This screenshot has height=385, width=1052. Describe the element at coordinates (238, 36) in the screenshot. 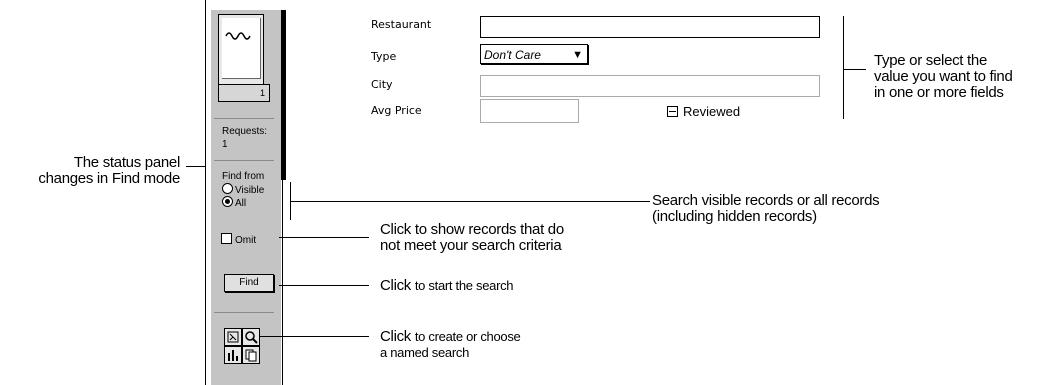

I see `book-rings-icon` at that location.